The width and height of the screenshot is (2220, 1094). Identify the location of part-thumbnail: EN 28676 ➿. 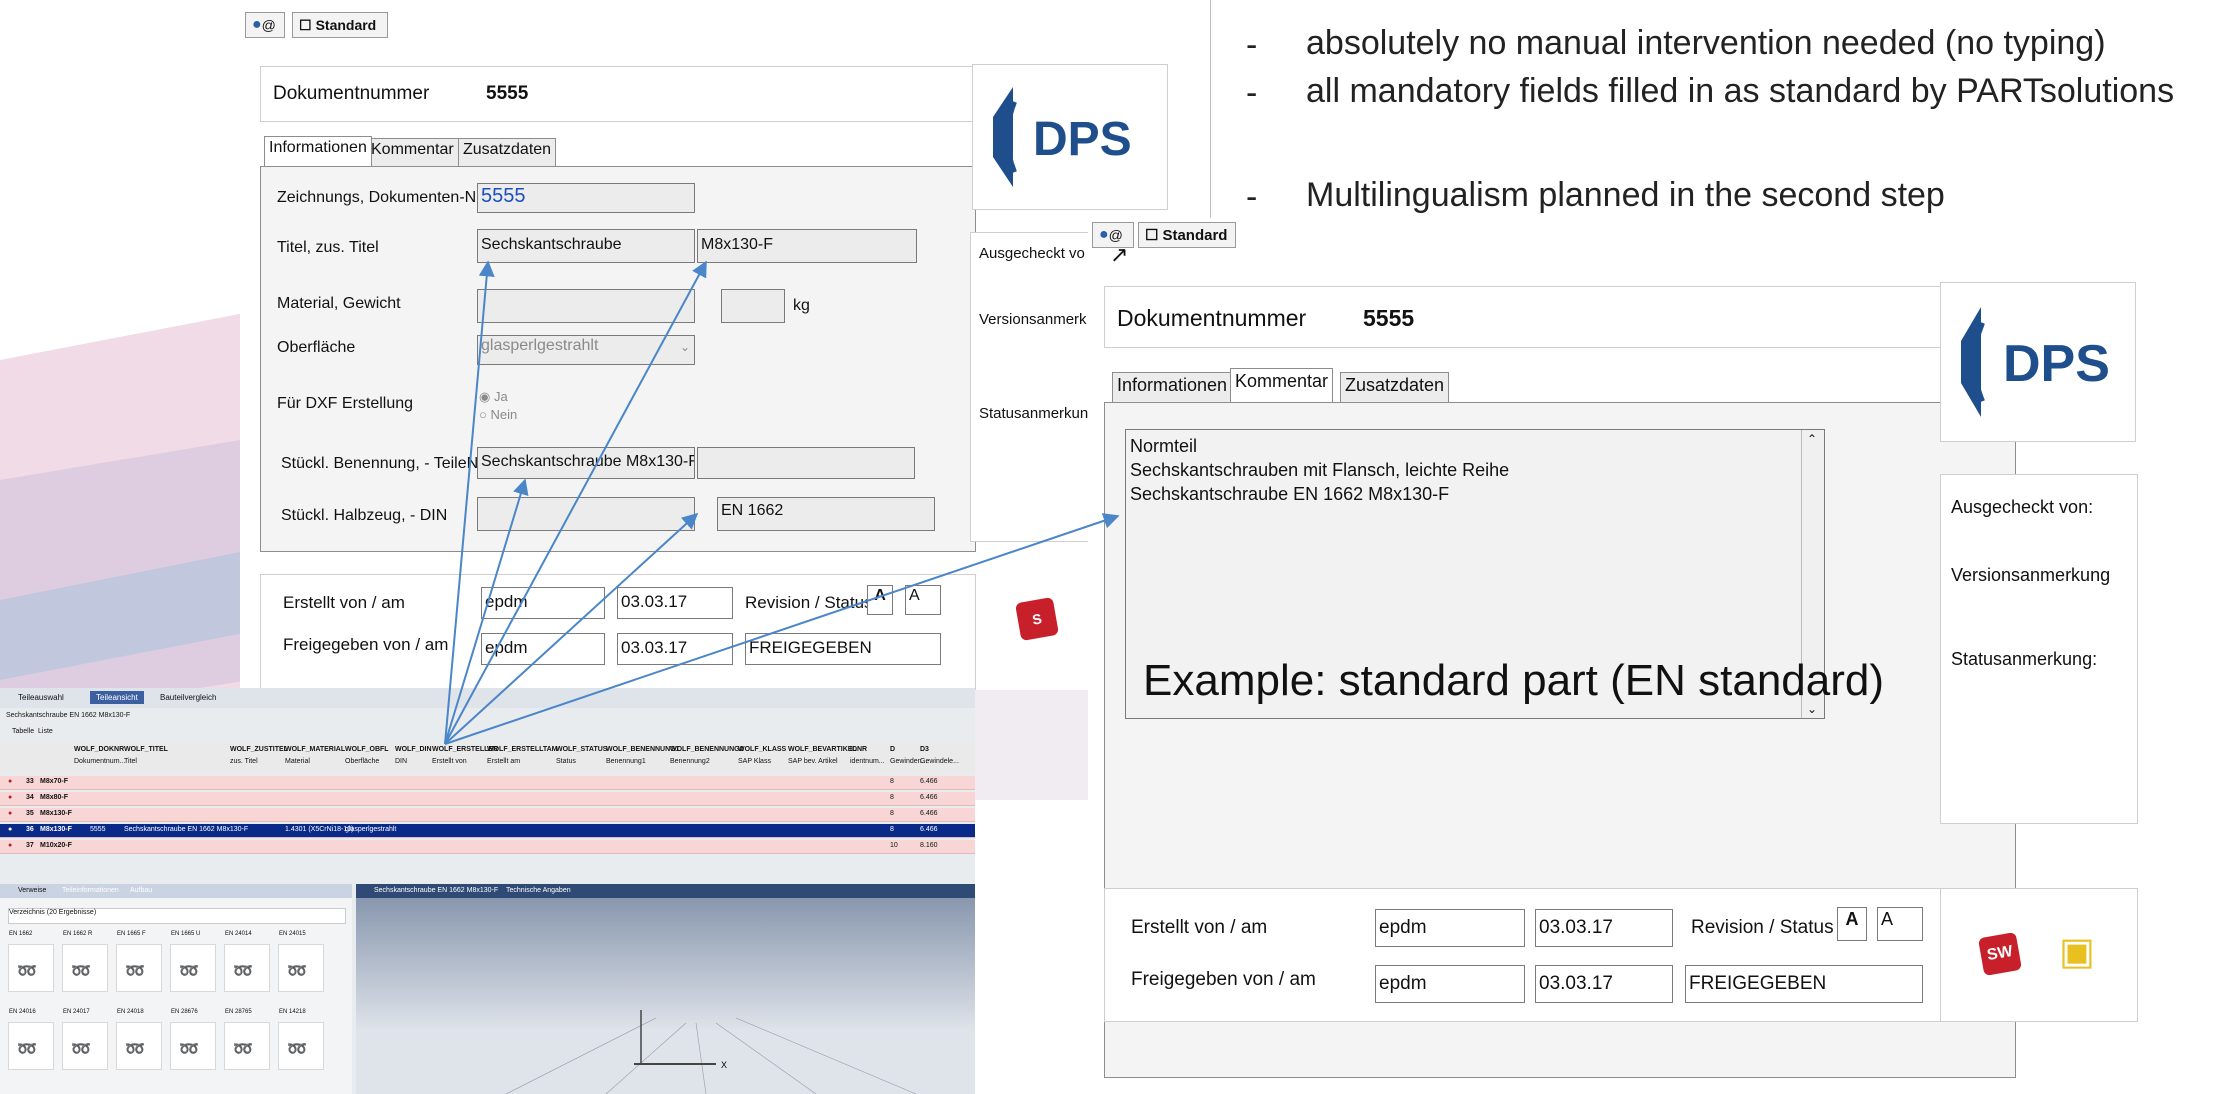
(193, 1039).